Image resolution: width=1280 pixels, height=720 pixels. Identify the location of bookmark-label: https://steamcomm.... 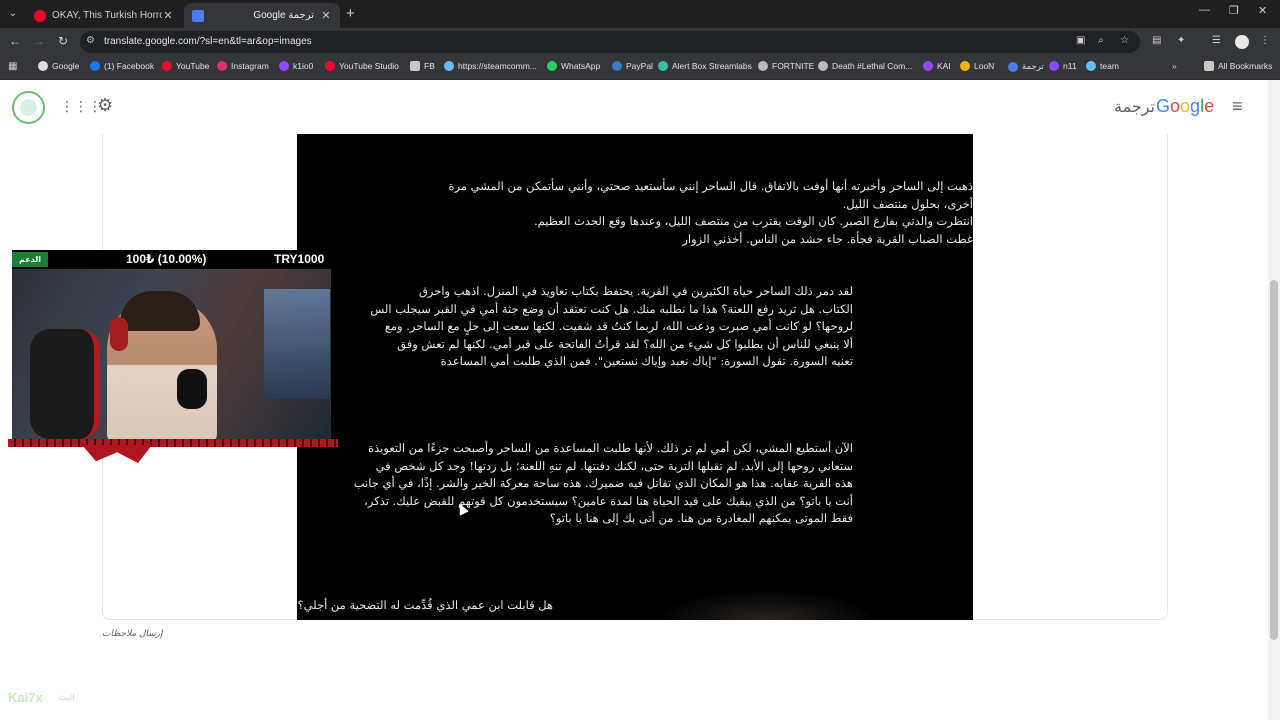
(497, 66).